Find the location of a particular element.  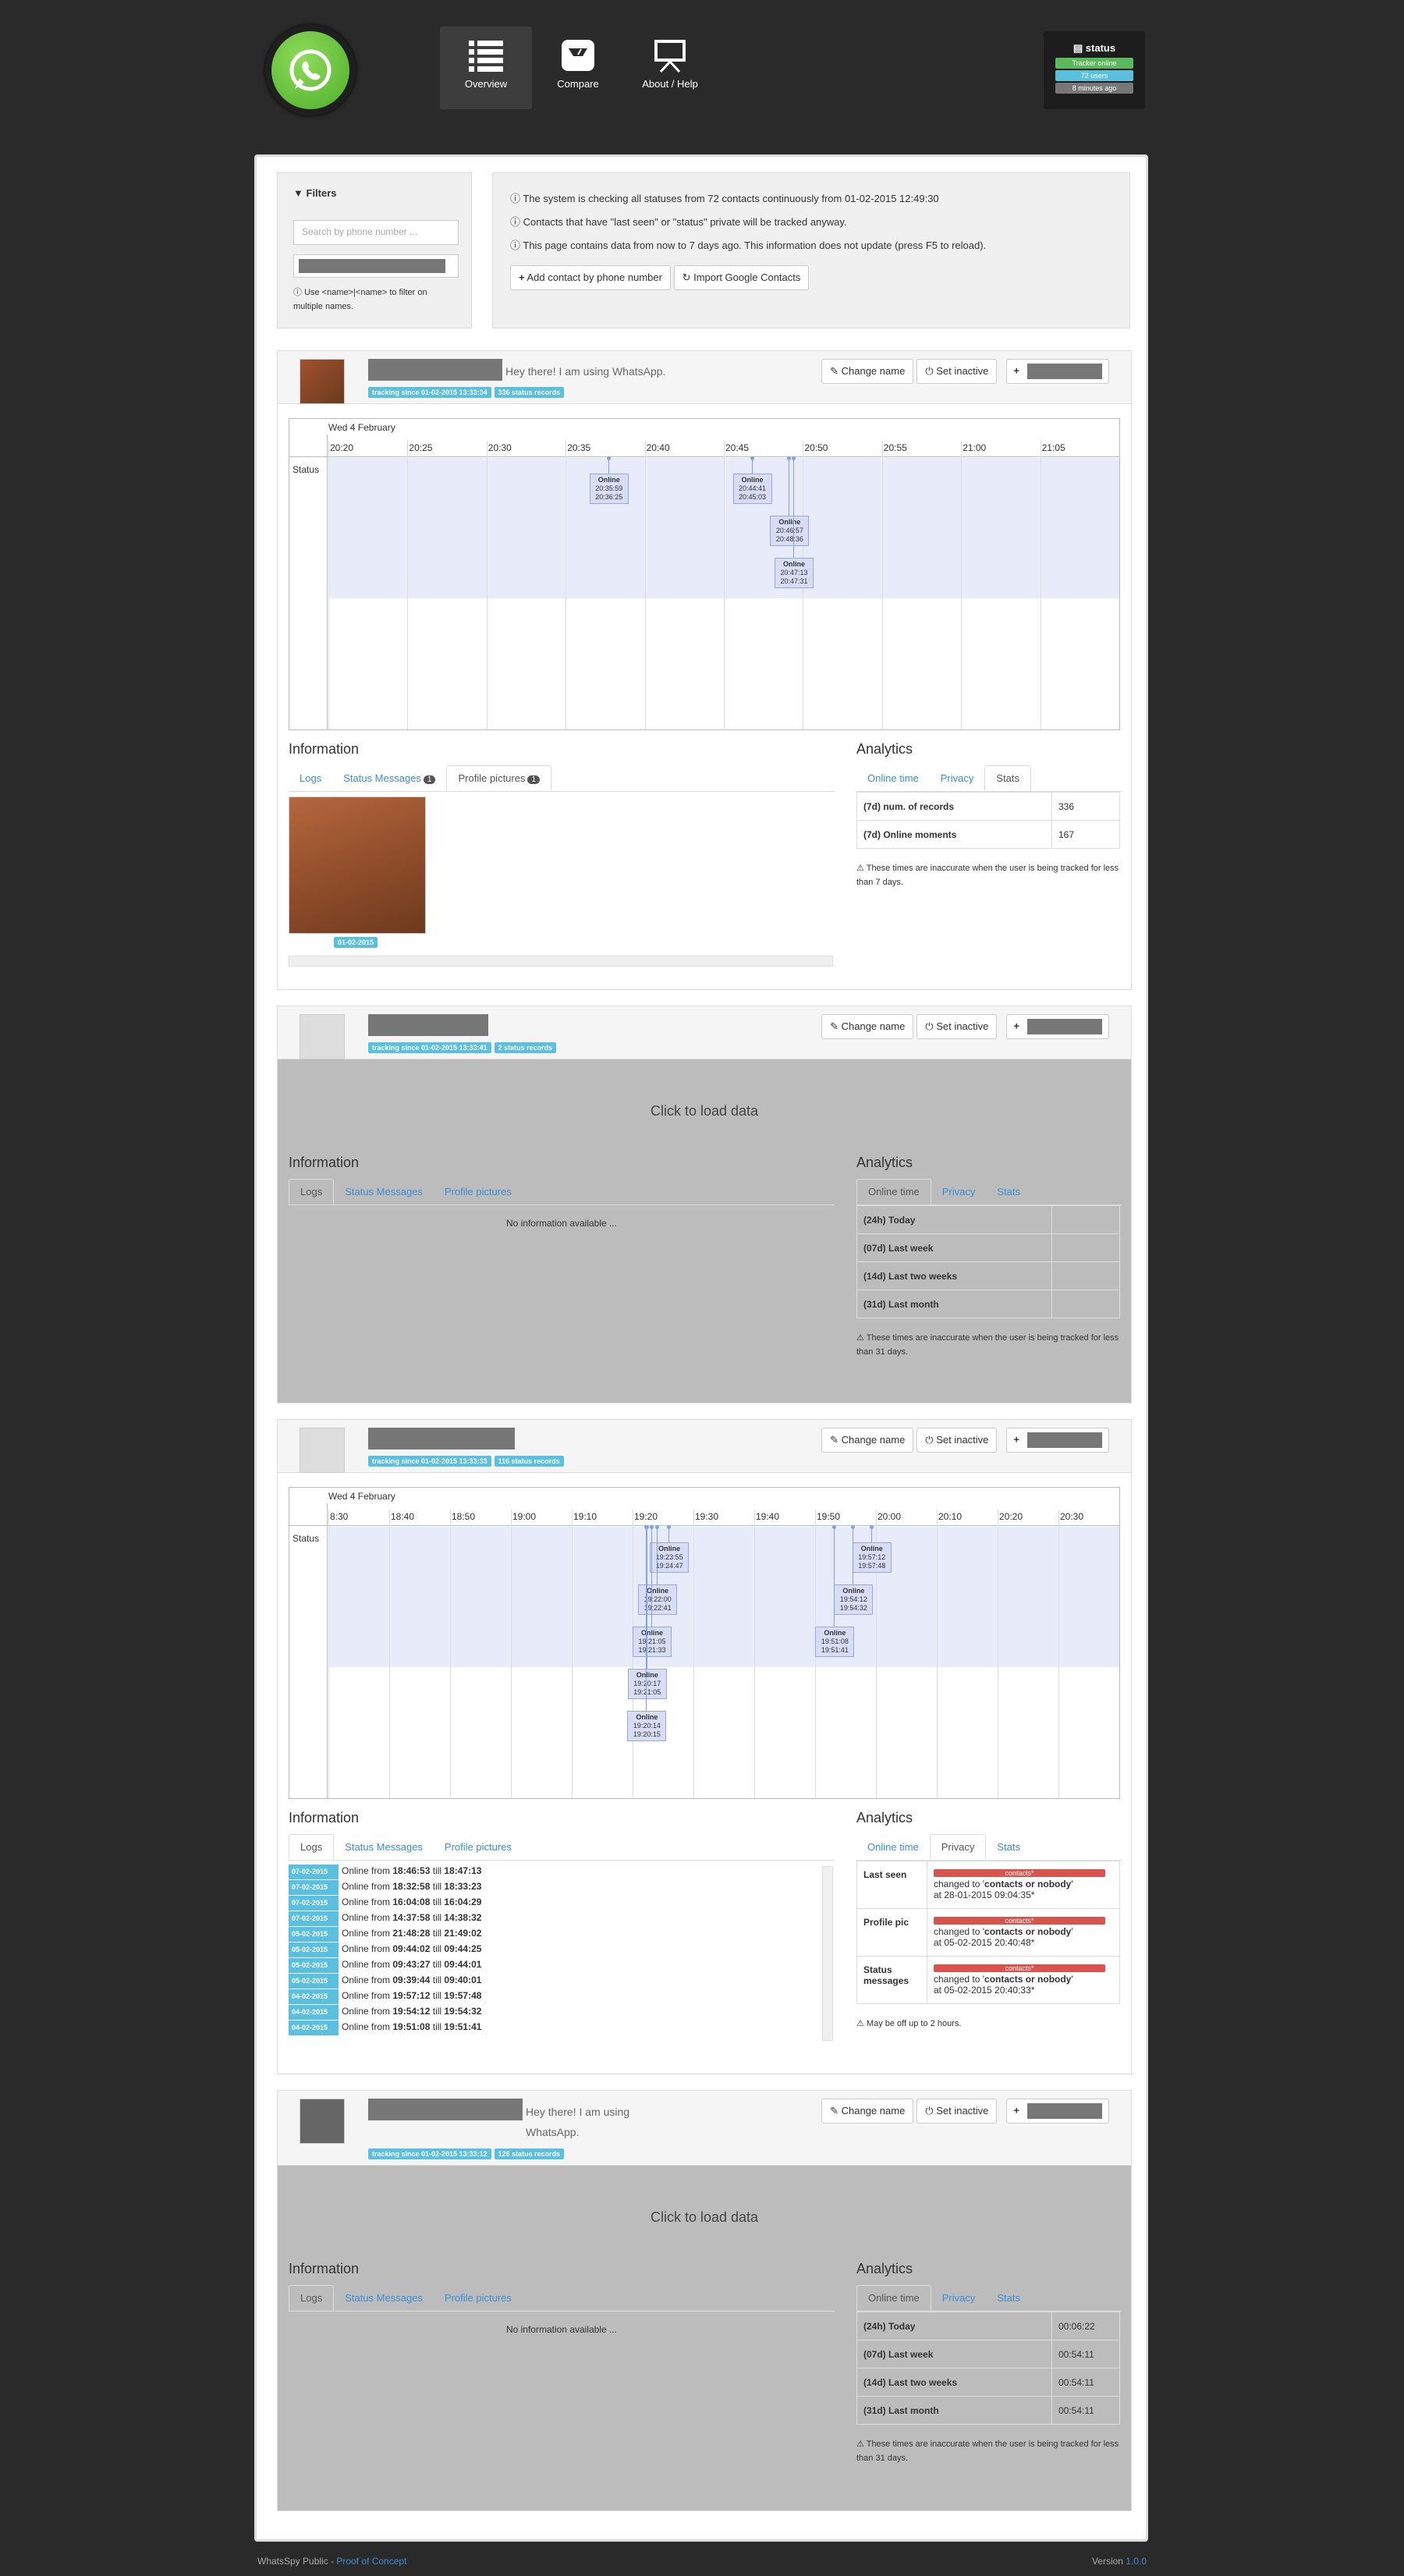

tab-status-messages: Status Messages 1 is located at coordinates (389, 778).